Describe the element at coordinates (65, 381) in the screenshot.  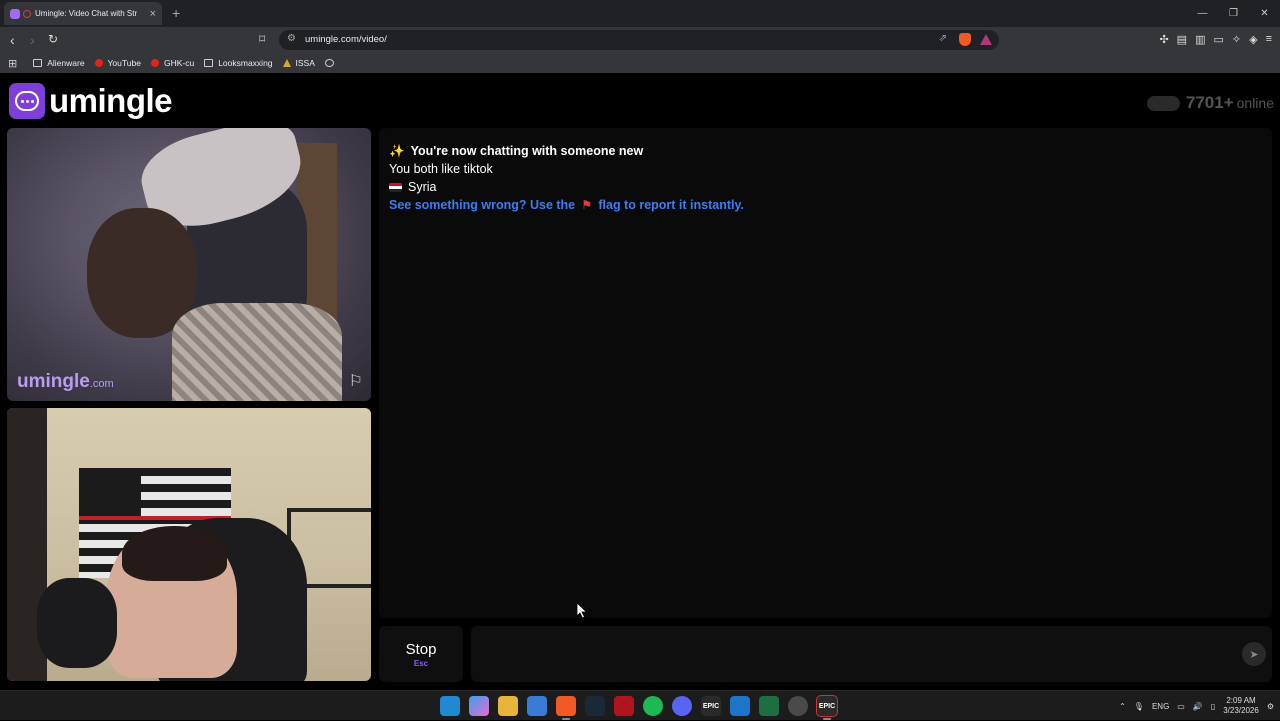
I see `umingle-watermark: umingle.com` at that location.